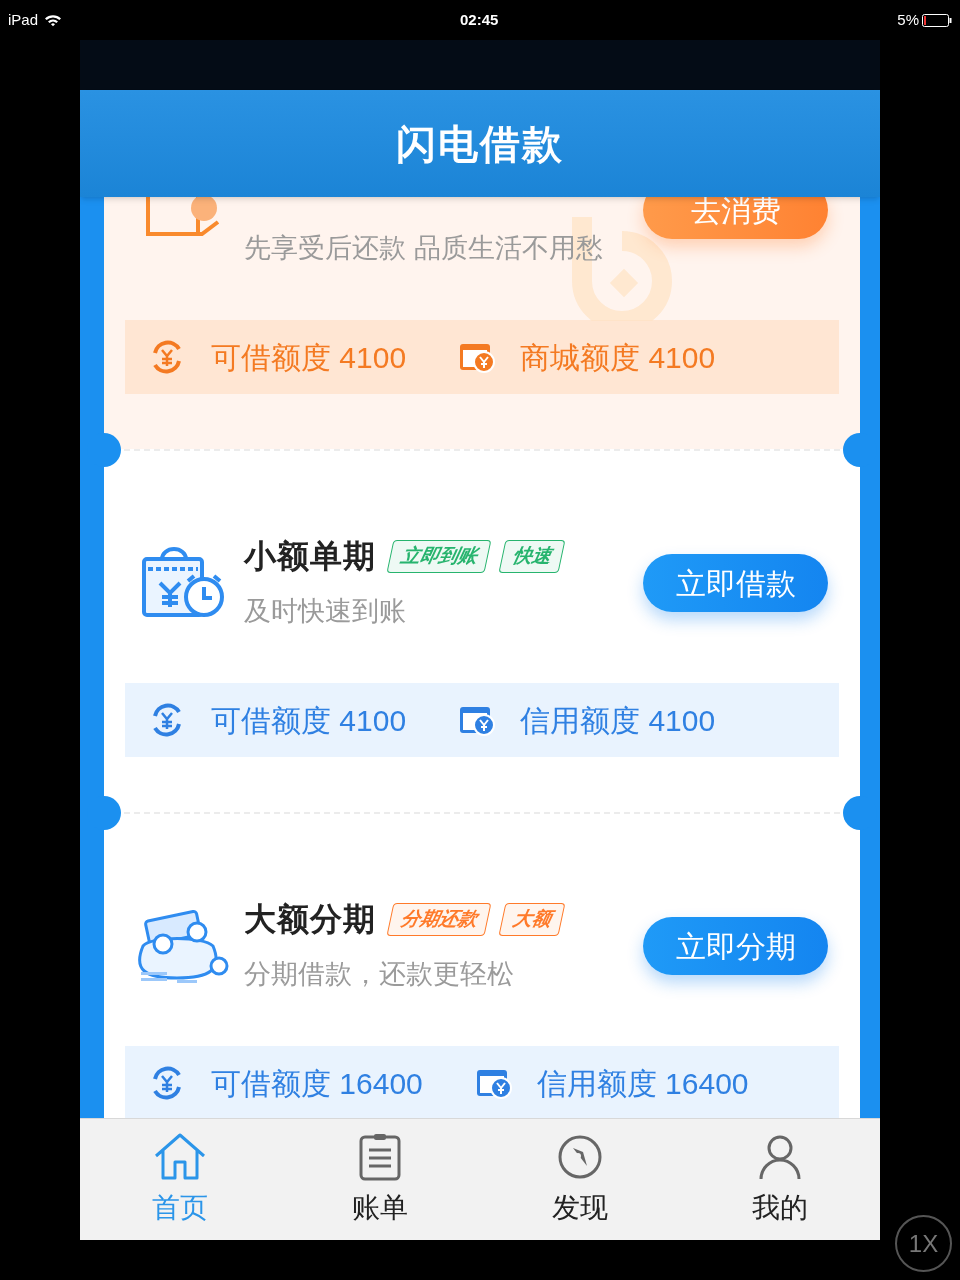 This screenshot has height=1280, width=960. I want to click on product-subtitle: 先享受后还款 品质生活不用愁, so click(423, 248).